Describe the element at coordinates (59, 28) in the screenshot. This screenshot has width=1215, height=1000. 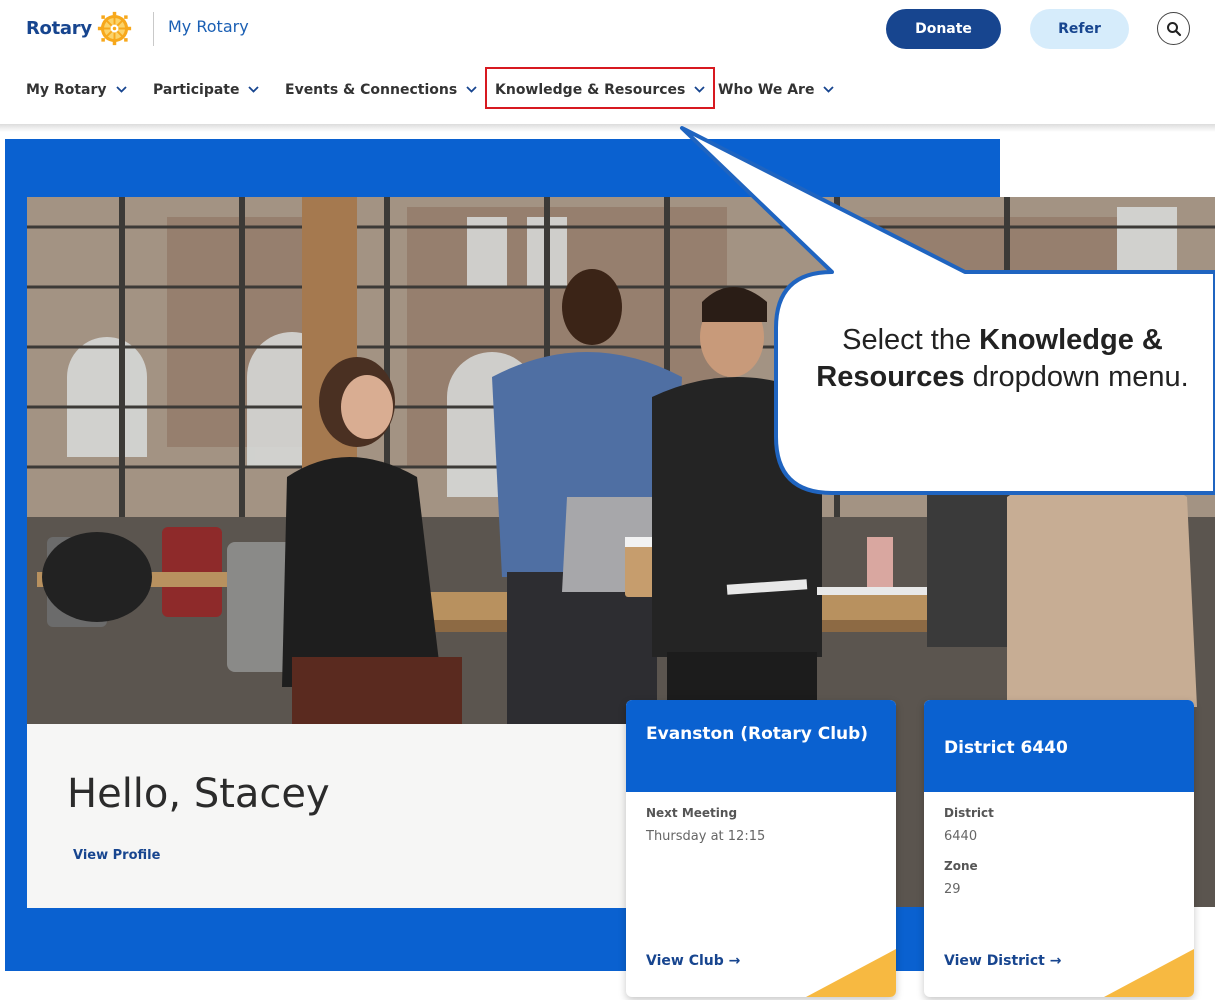
I see `logo-text: Rotary` at that location.